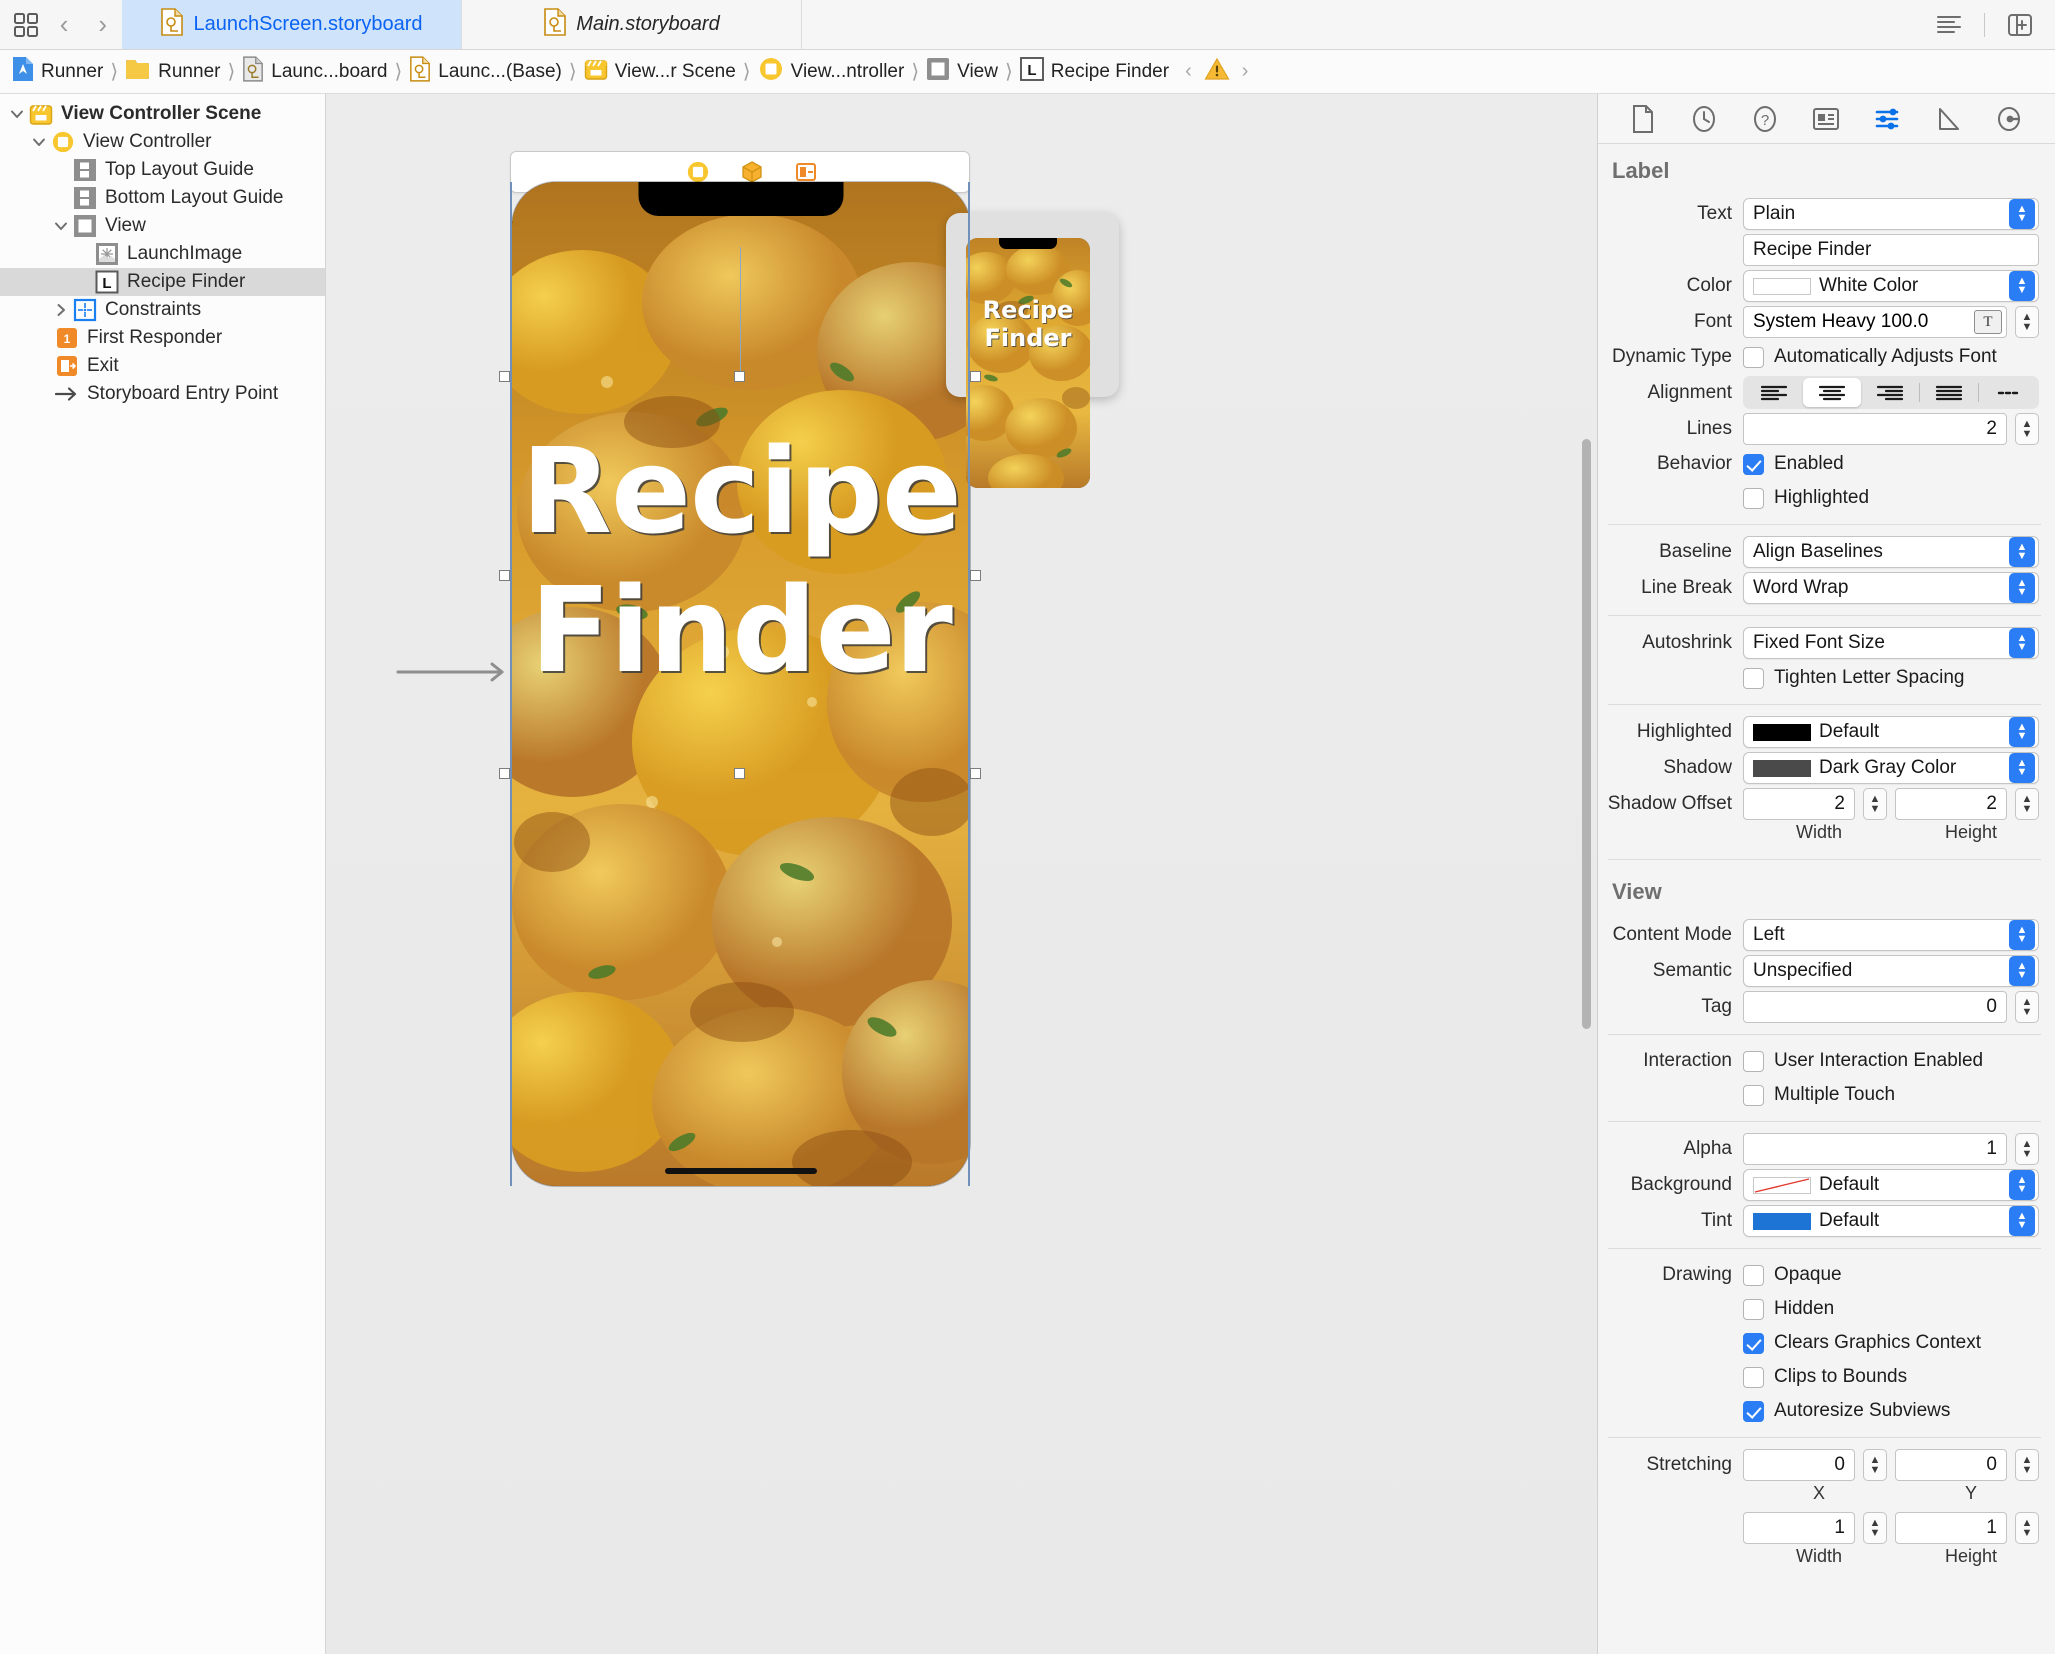 The image size is (2055, 1654). I want to click on stretching-width-stepper: ▲ ▼, so click(1875, 1528).